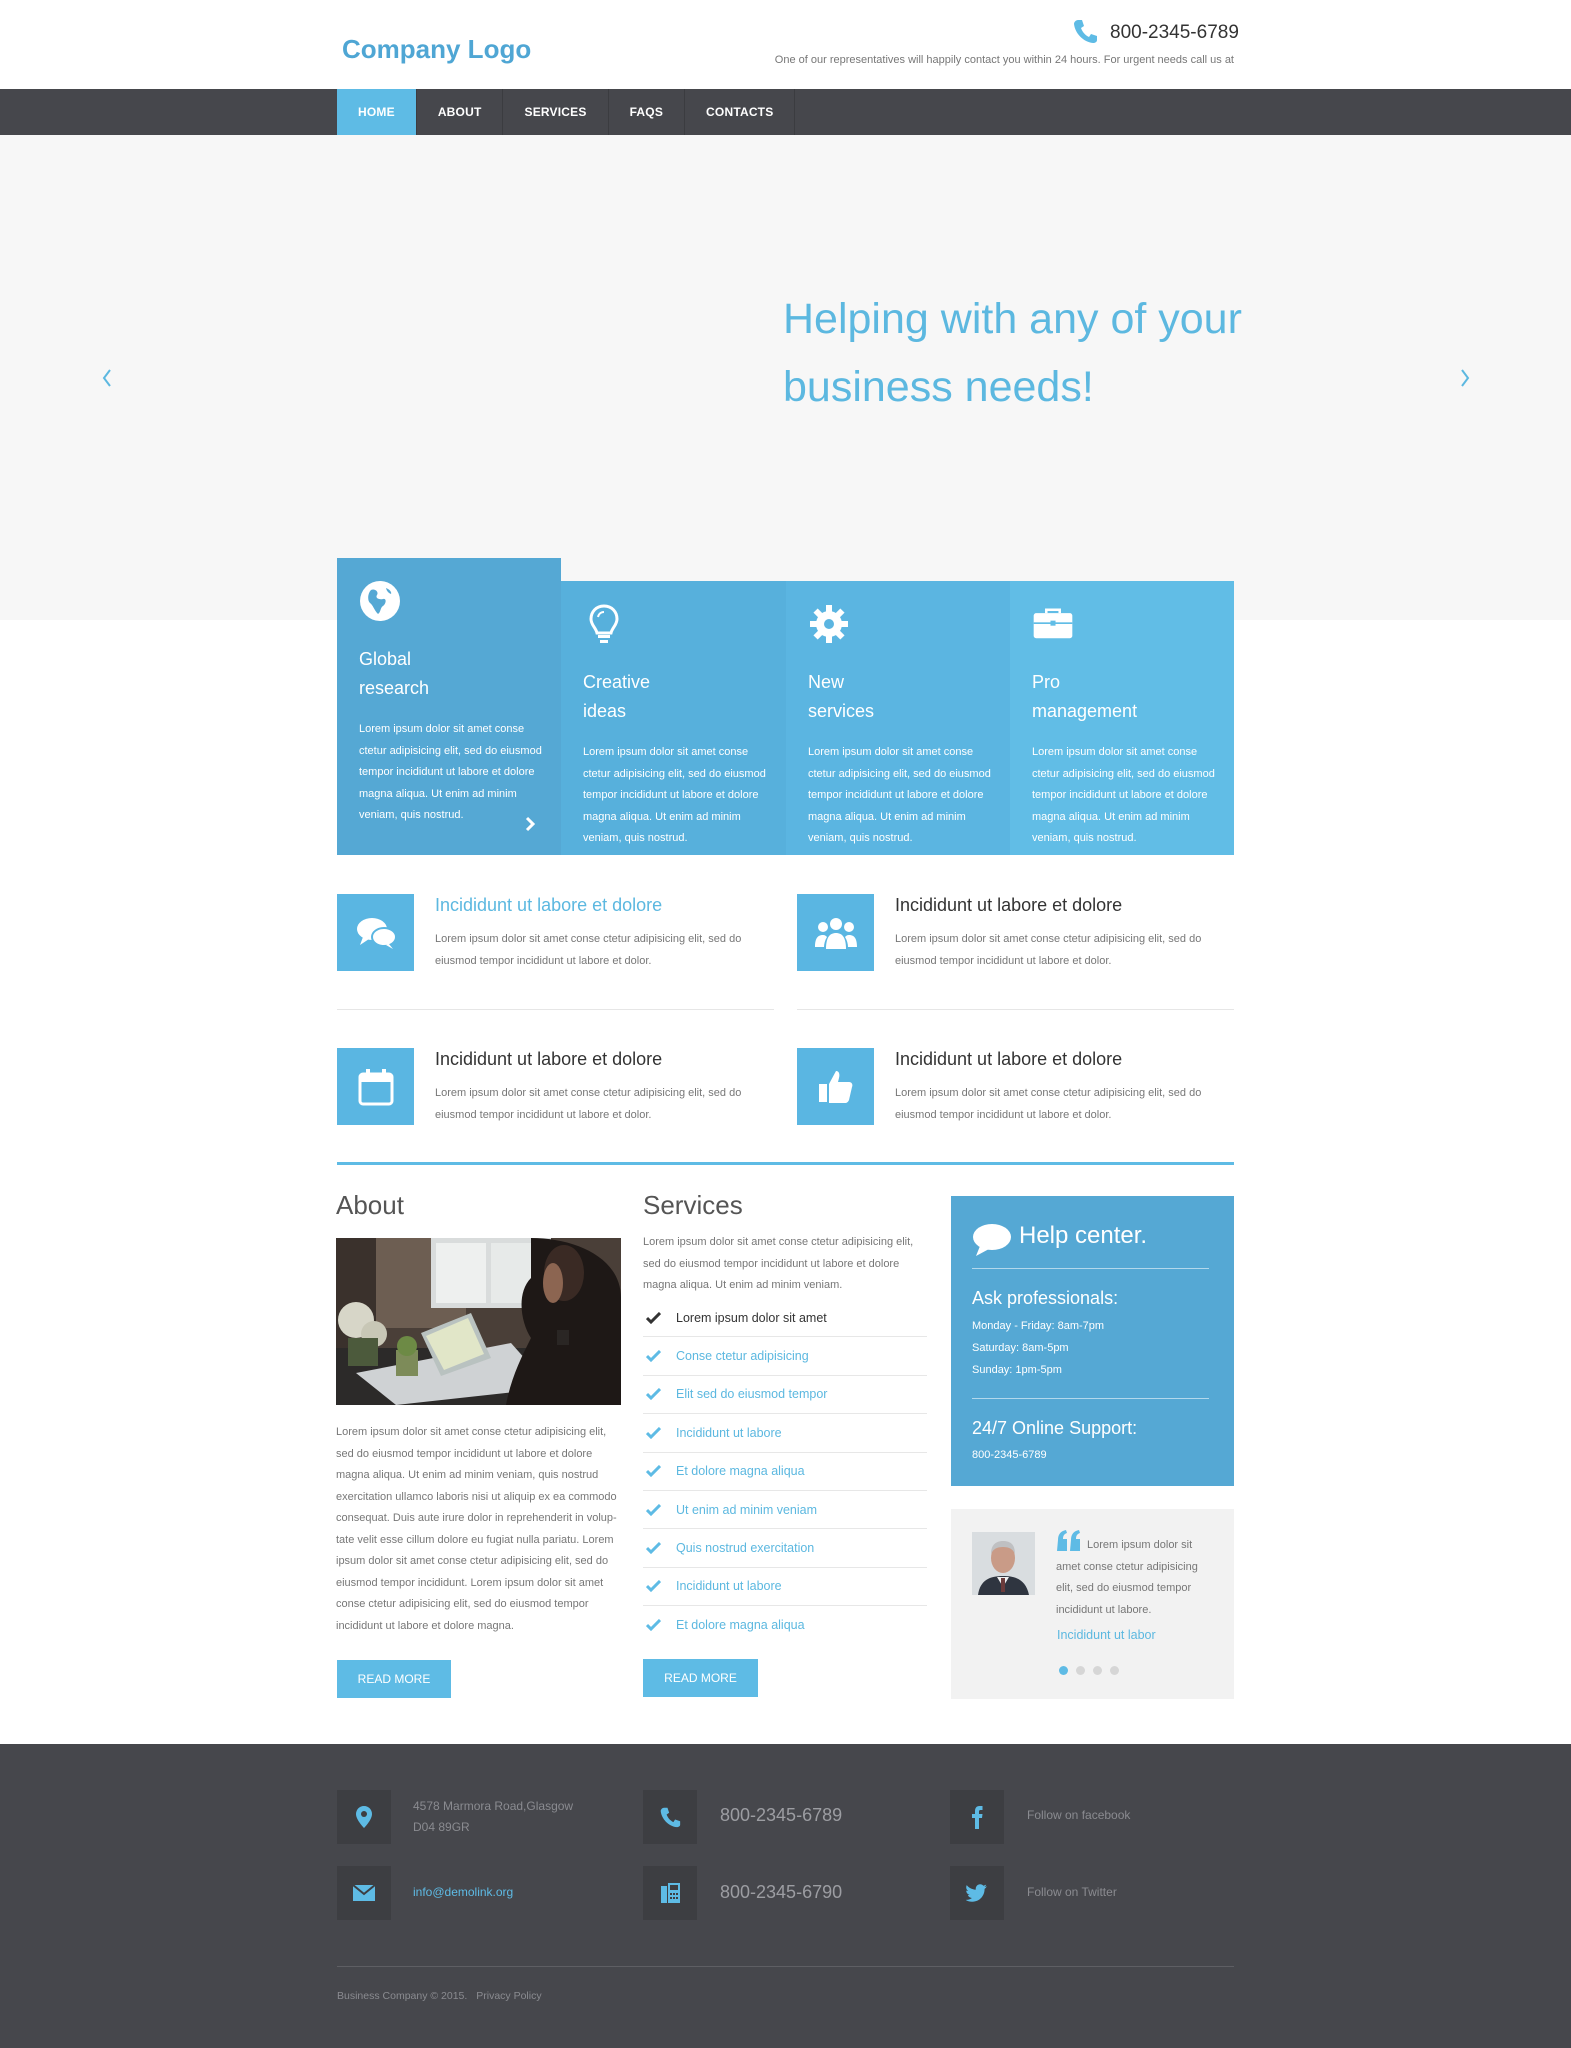 The height and width of the screenshot is (2048, 1571). I want to click on footer-address: 4578 Marmora Road,Glasgow D04 89GR, so click(493, 1817).